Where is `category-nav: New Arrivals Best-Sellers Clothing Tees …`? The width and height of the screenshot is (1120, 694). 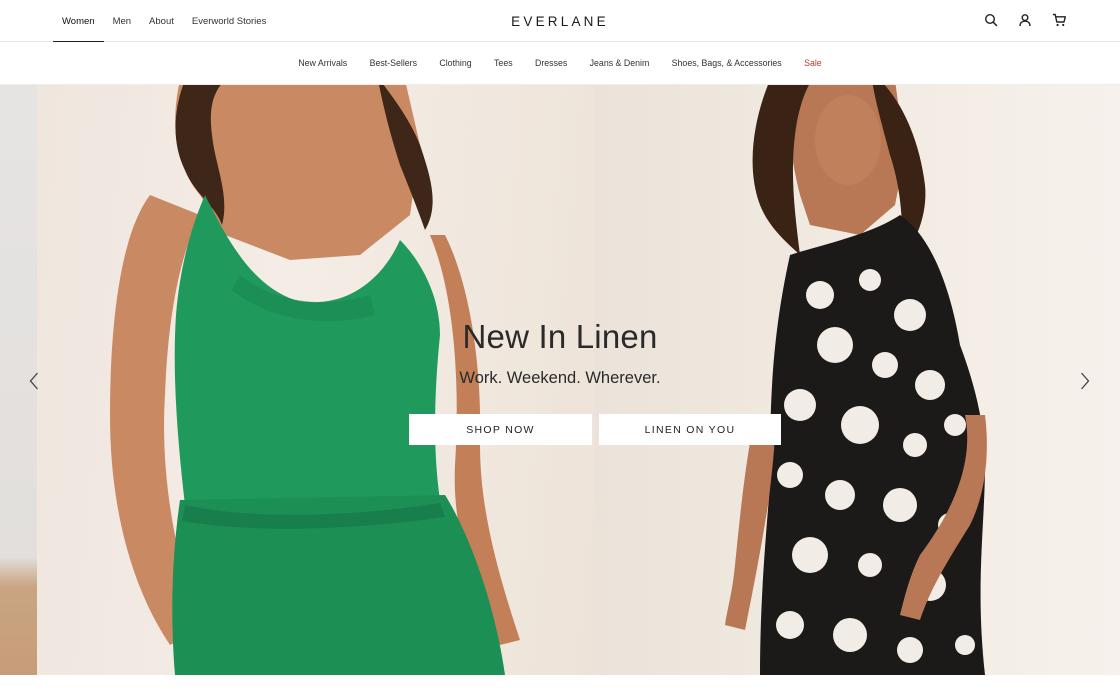 category-nav: New Arrivals Best-Sellers Clothing Tees … is located at coordinates (560, 63).